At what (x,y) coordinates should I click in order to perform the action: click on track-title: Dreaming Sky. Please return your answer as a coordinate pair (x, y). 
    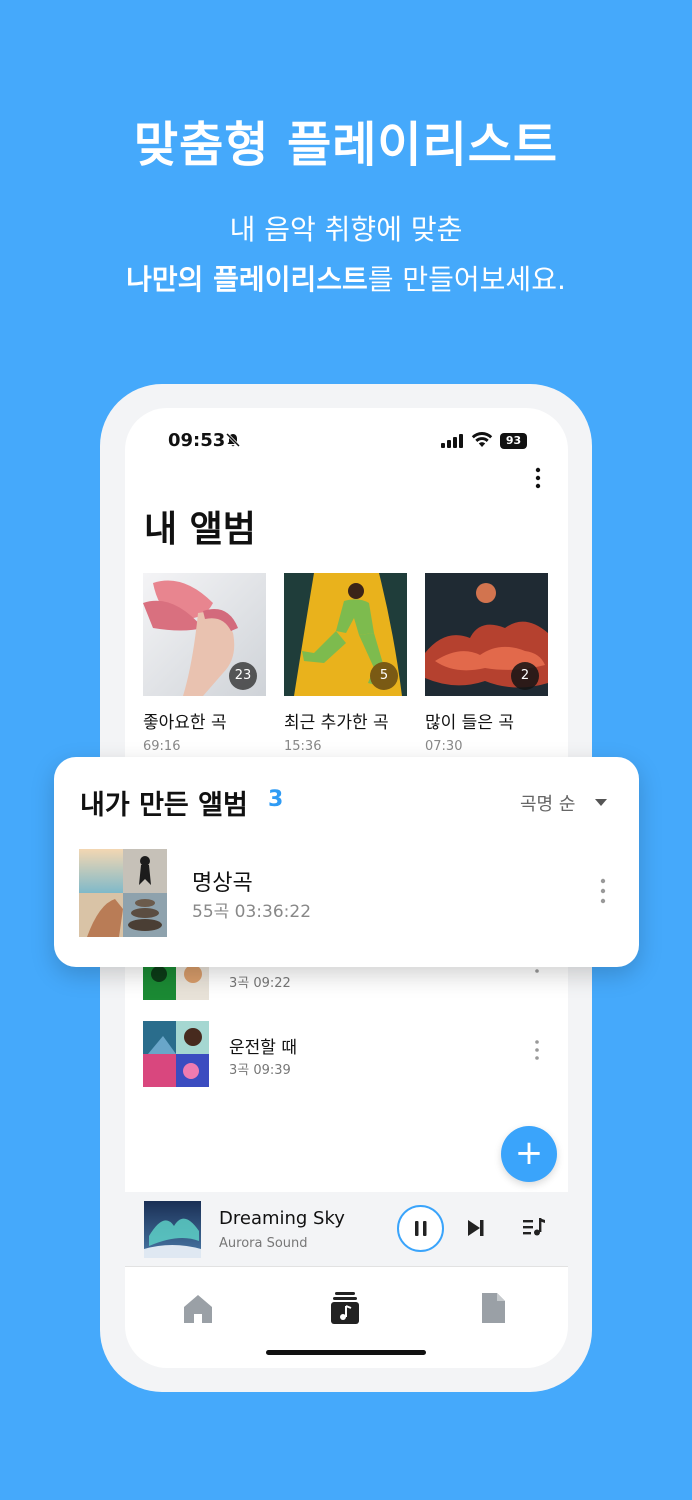
    Looking at the image, I should click on (282, 1218).